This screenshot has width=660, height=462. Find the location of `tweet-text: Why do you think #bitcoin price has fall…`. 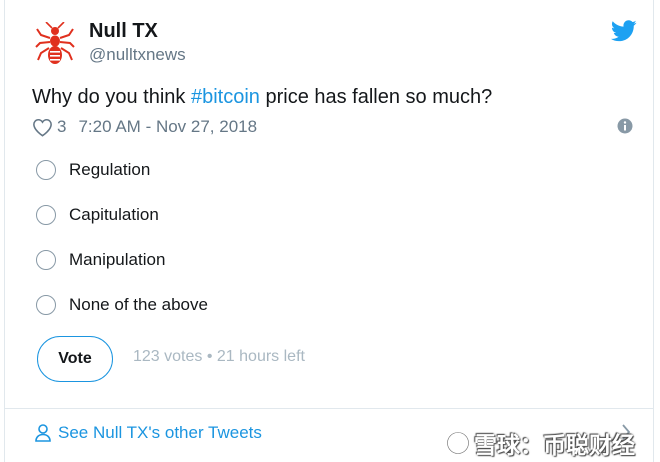

tweet-text: Why do you think #bitcoin price has fall… is located at coordinates (262, 97).